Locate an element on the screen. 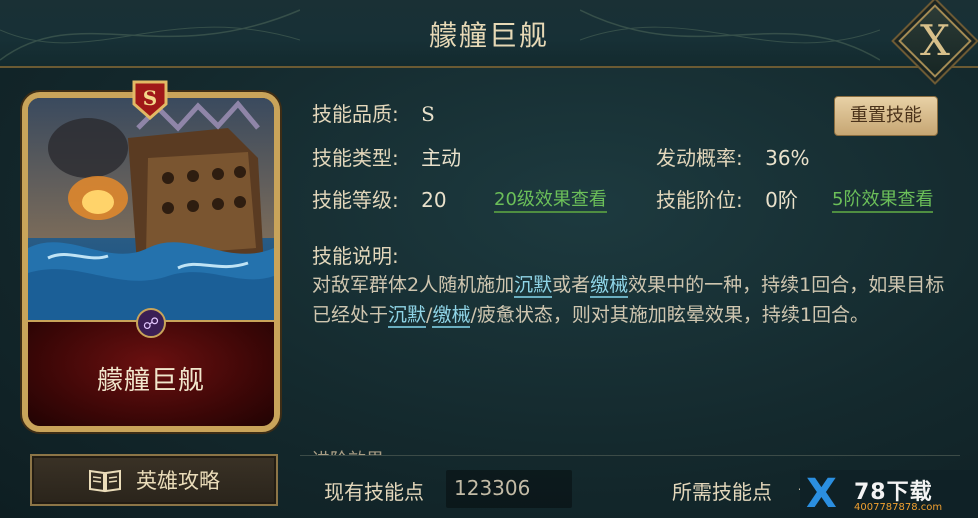 The width and height of the screenshot is (978, 518). level-row: 技能等级: 20 is located at coordinates (379, 198).